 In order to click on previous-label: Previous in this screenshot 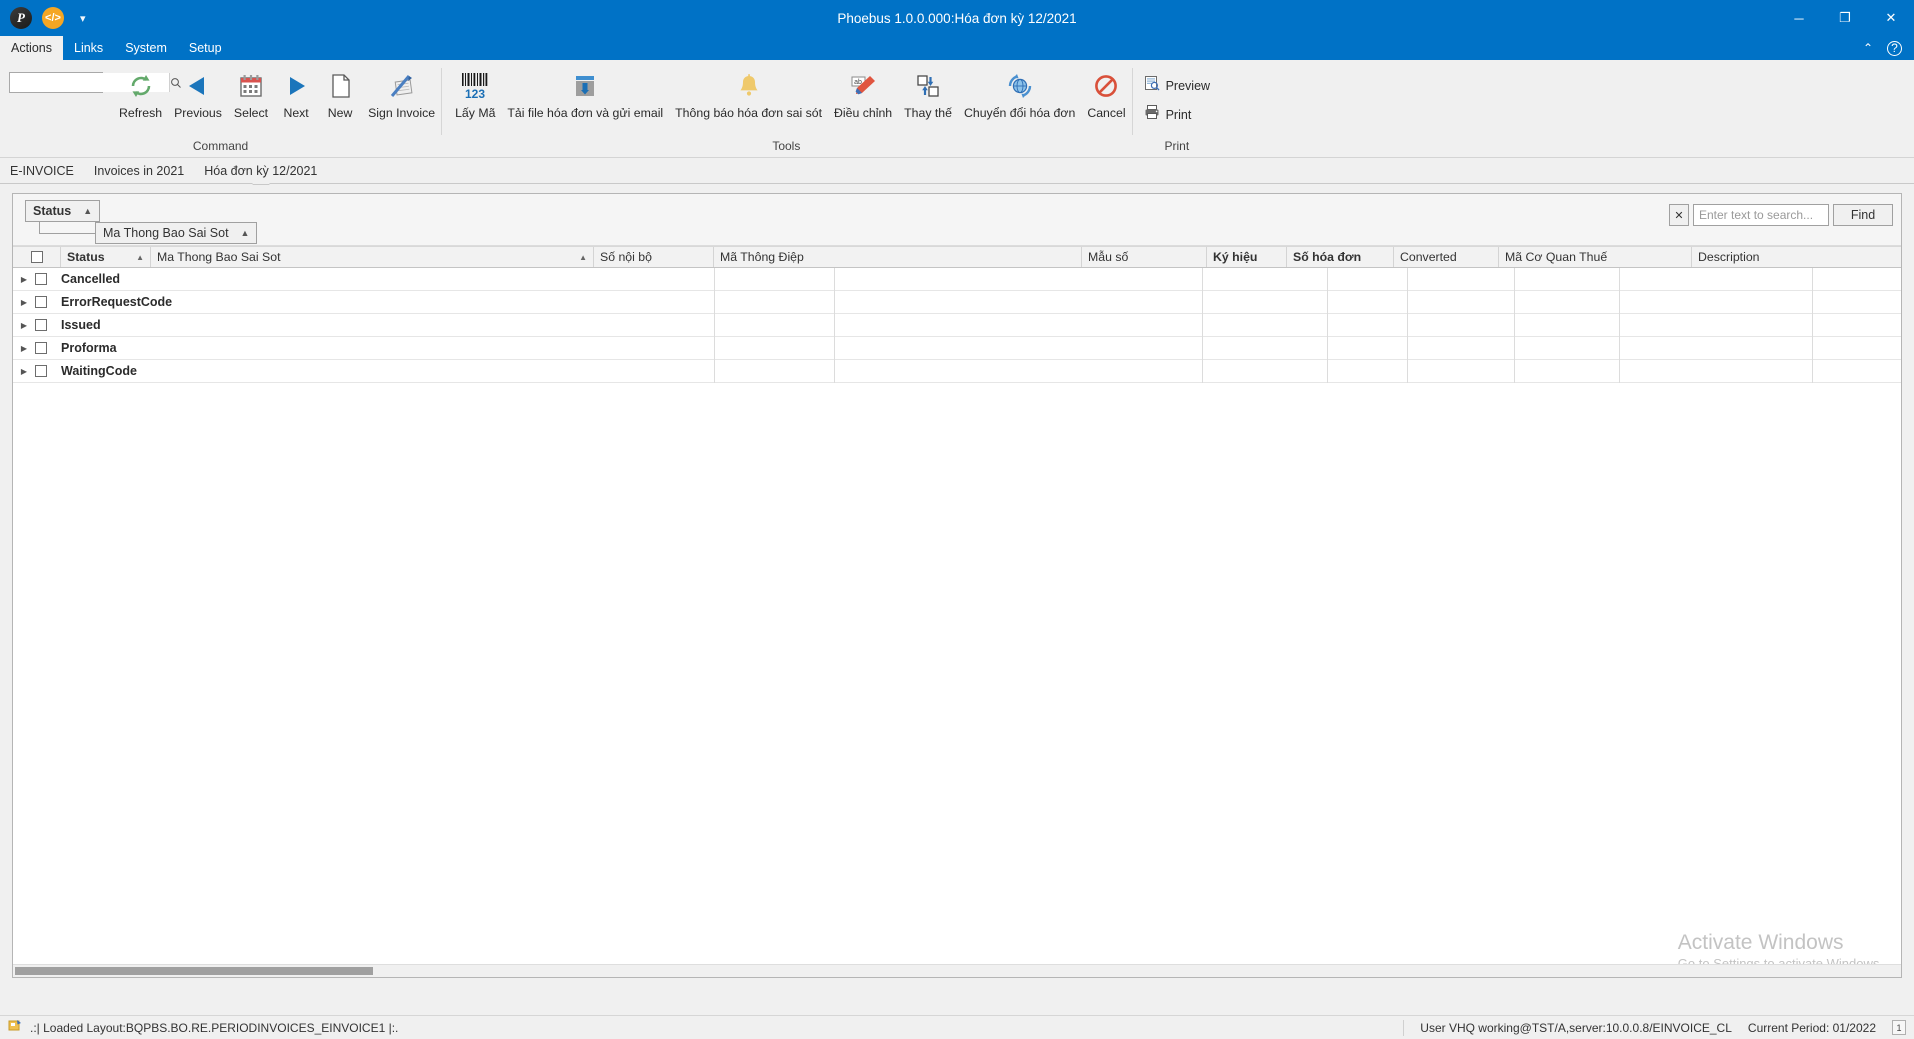, I will do `click(198, 113)`.